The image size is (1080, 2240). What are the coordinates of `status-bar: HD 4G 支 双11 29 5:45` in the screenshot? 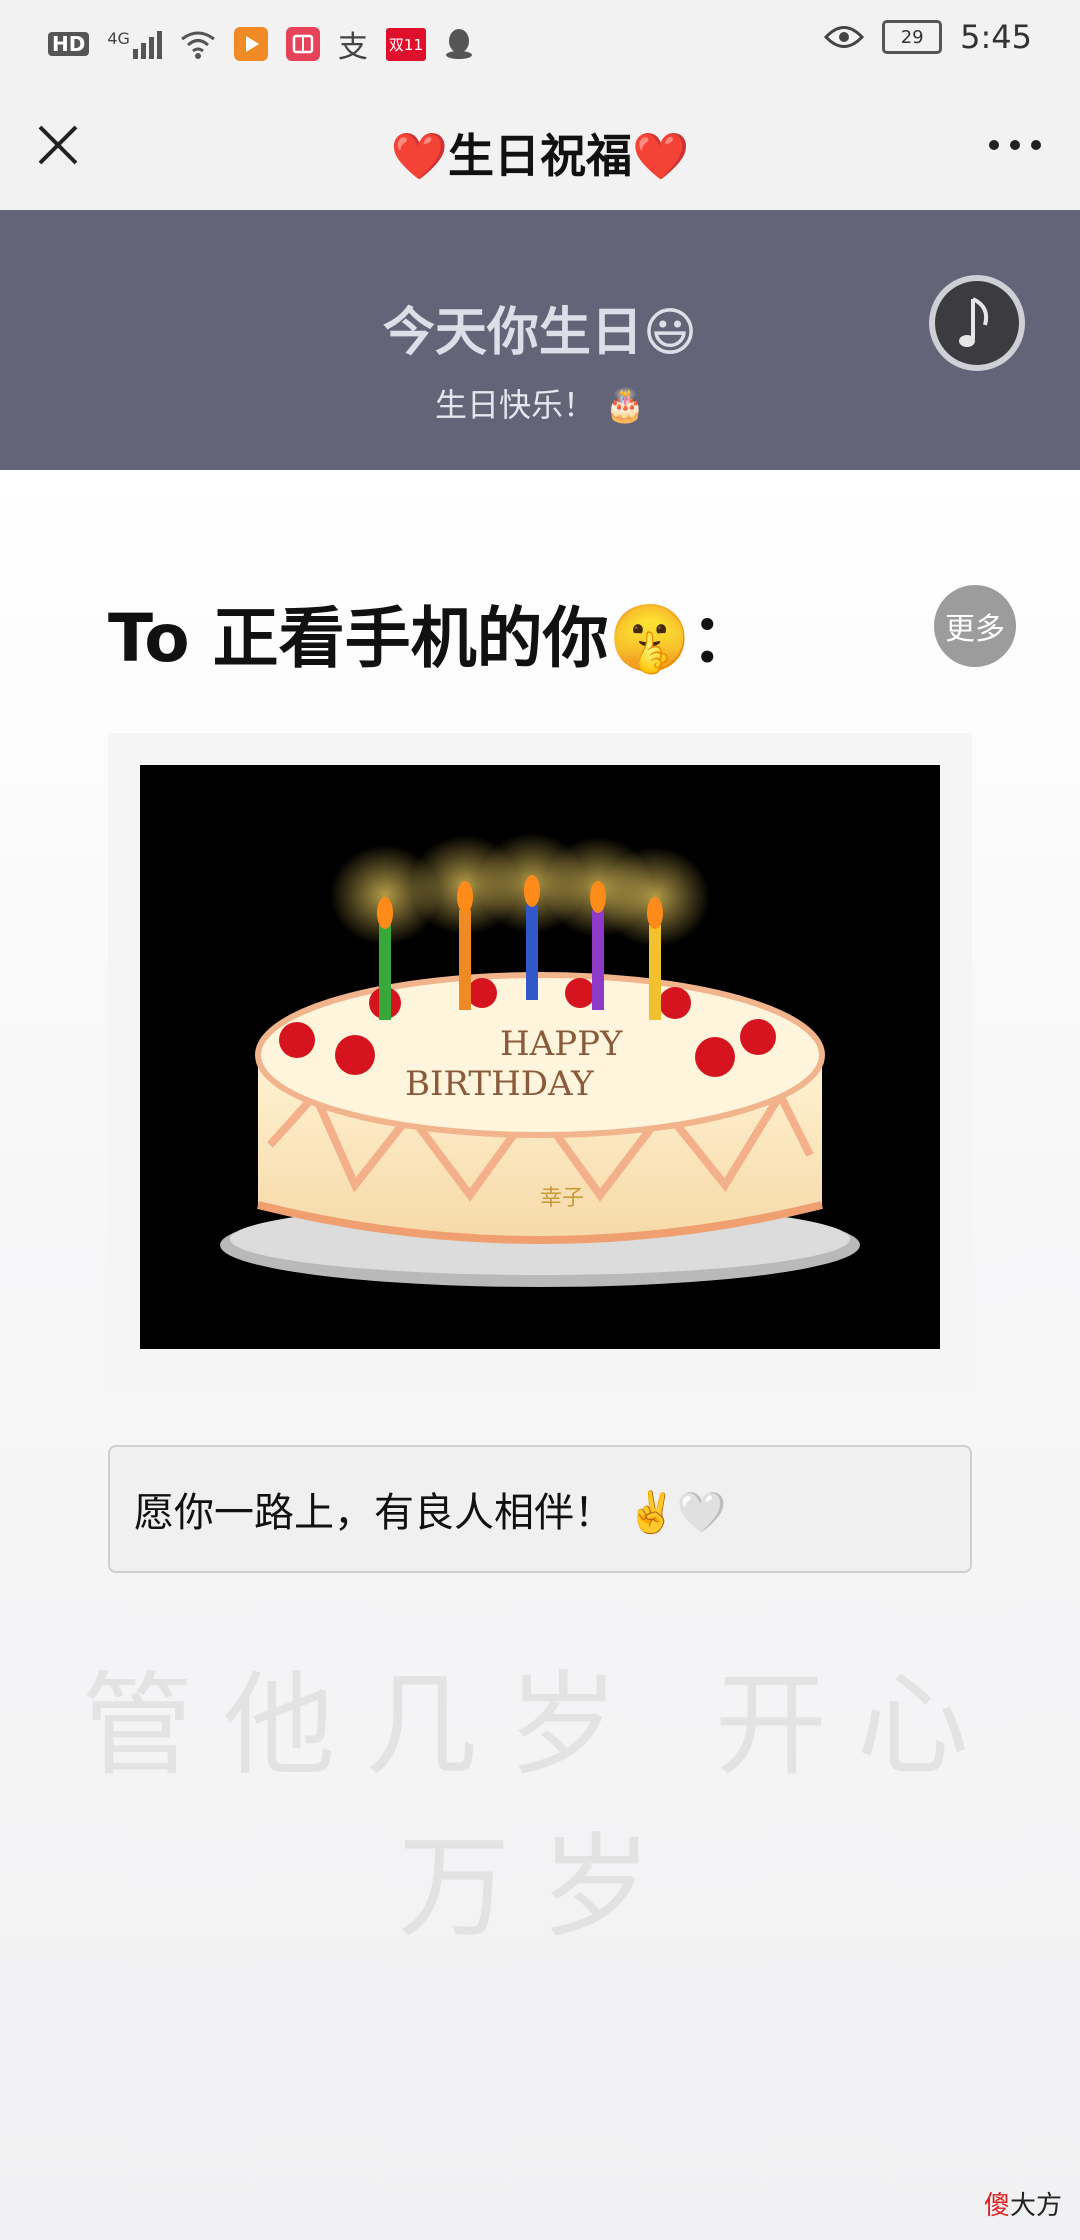 It's located at (540, 40).